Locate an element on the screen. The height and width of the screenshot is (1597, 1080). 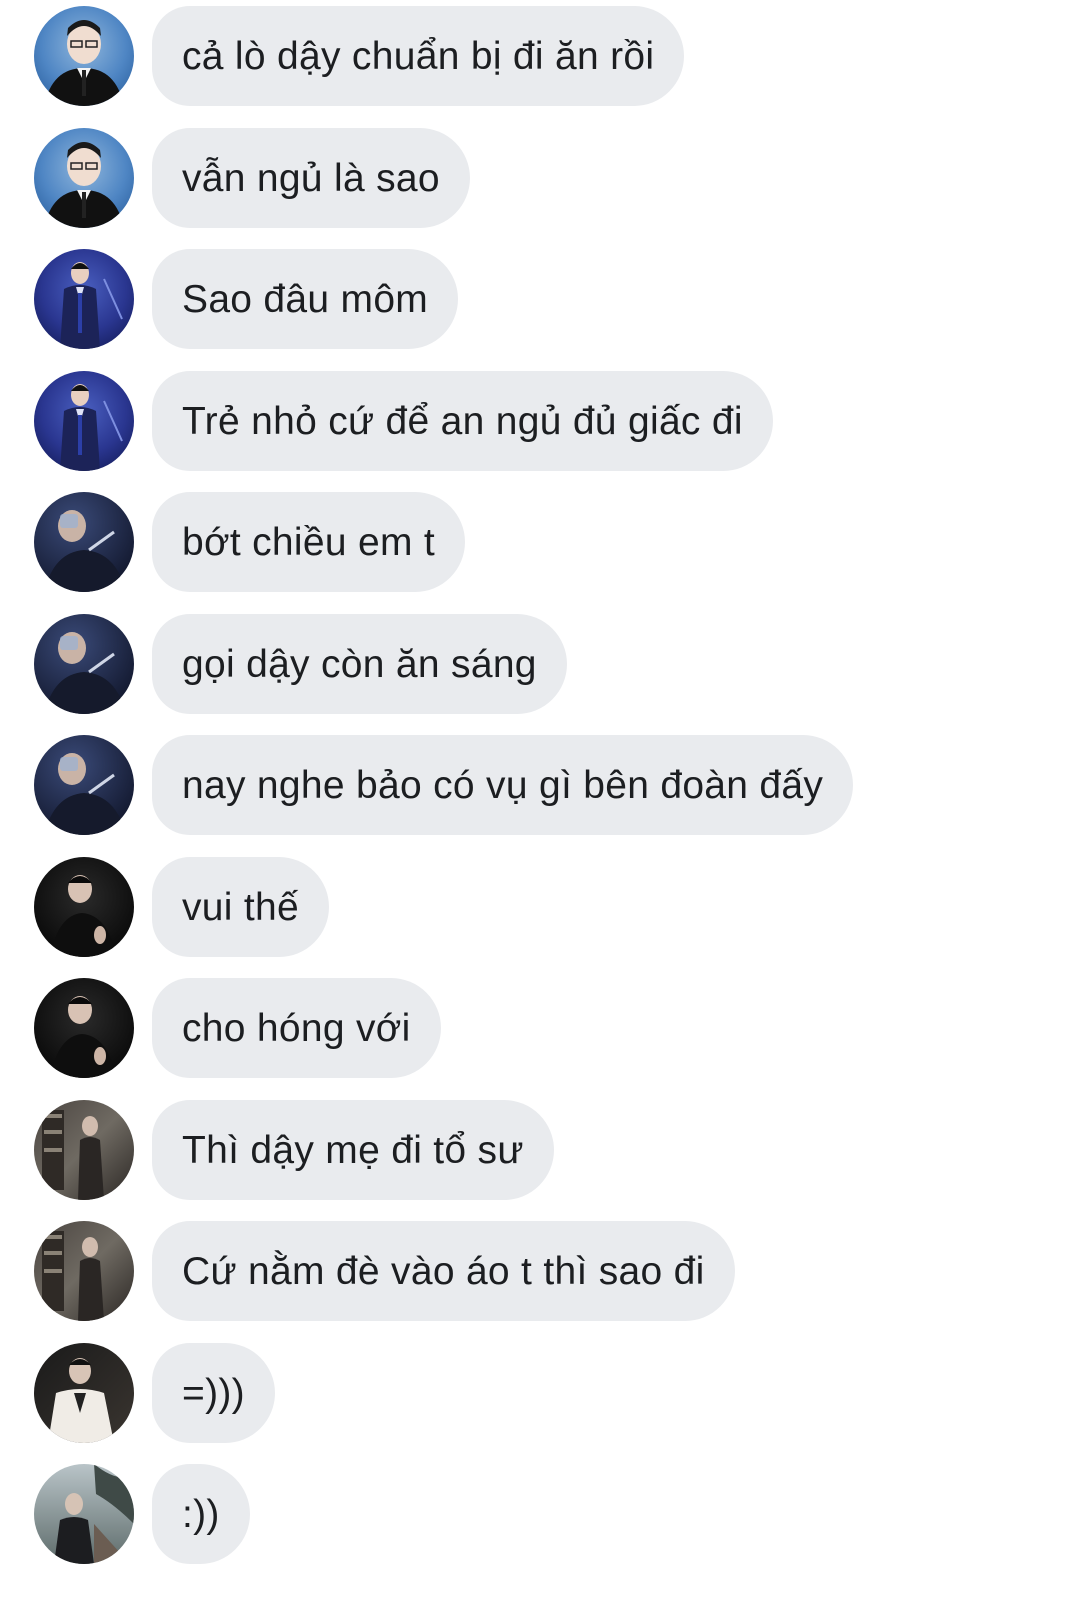
message-bubble: vui thế is located at coordinates (241, 907).